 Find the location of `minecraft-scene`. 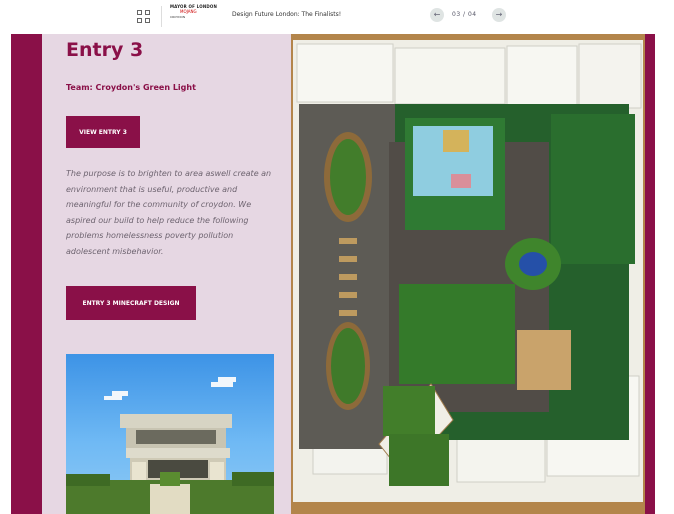

minecraft-scene is located at coordinates (170, 445).